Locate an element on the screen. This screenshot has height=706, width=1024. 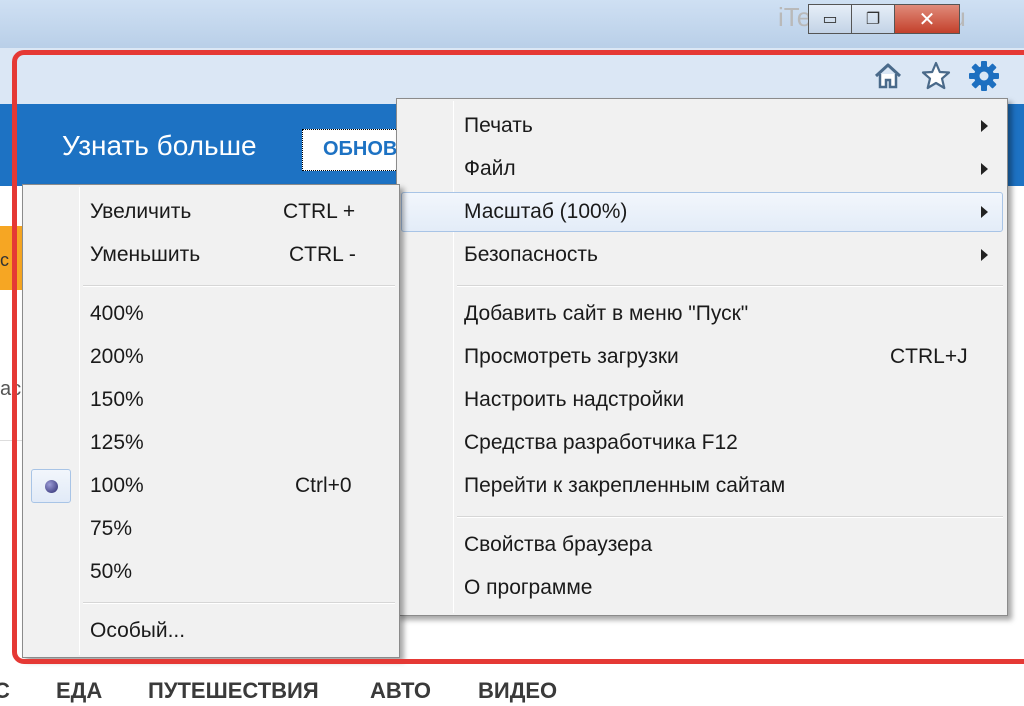
menu-item-label: Безопасность is located at coordinates (531, 254).